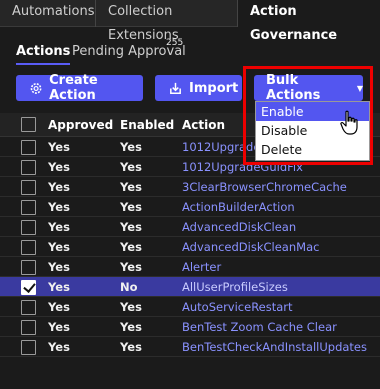 This screenshot has height=389, width=380. I want to click on cell-action-link: AllUserProfileSizes, so click(235, 287).